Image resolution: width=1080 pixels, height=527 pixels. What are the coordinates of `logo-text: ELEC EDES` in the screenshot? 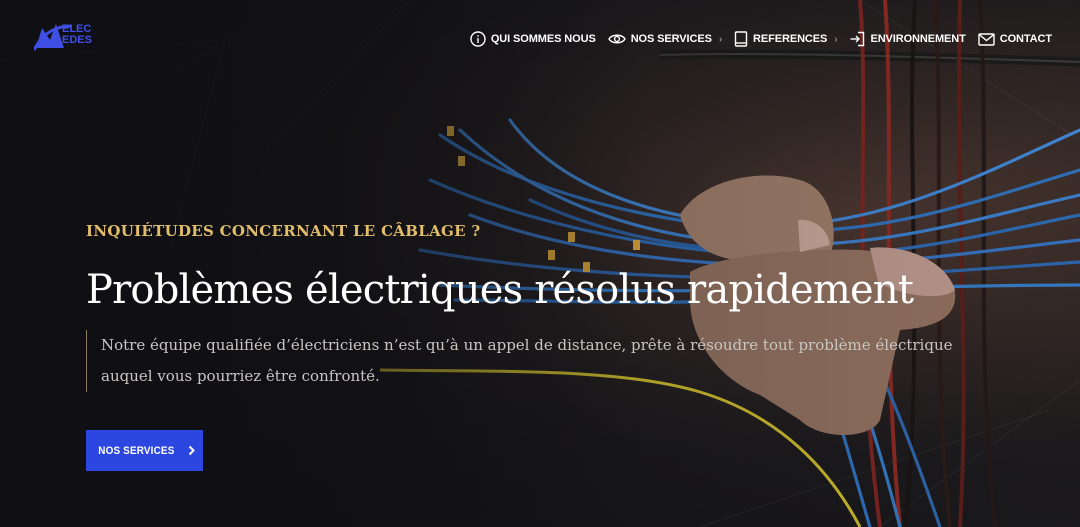 It's located at (77, 35).